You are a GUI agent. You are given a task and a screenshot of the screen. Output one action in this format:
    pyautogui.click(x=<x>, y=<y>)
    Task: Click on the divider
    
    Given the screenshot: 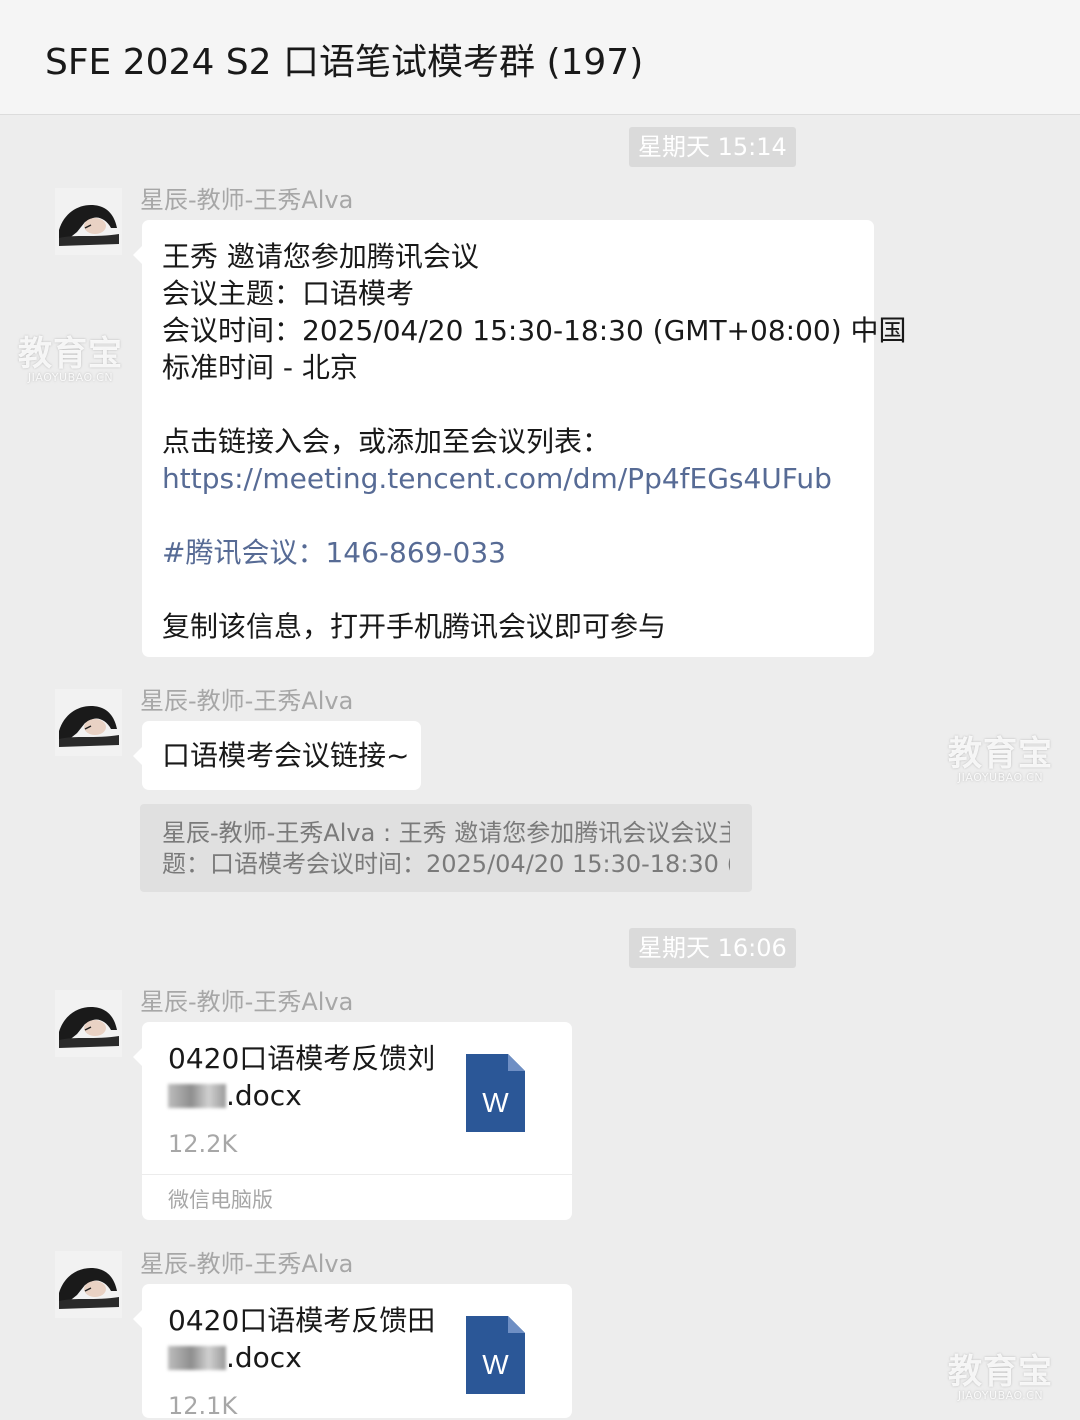 What is the action you would take?
    pyautogui.click(x=357, y=1174)
    